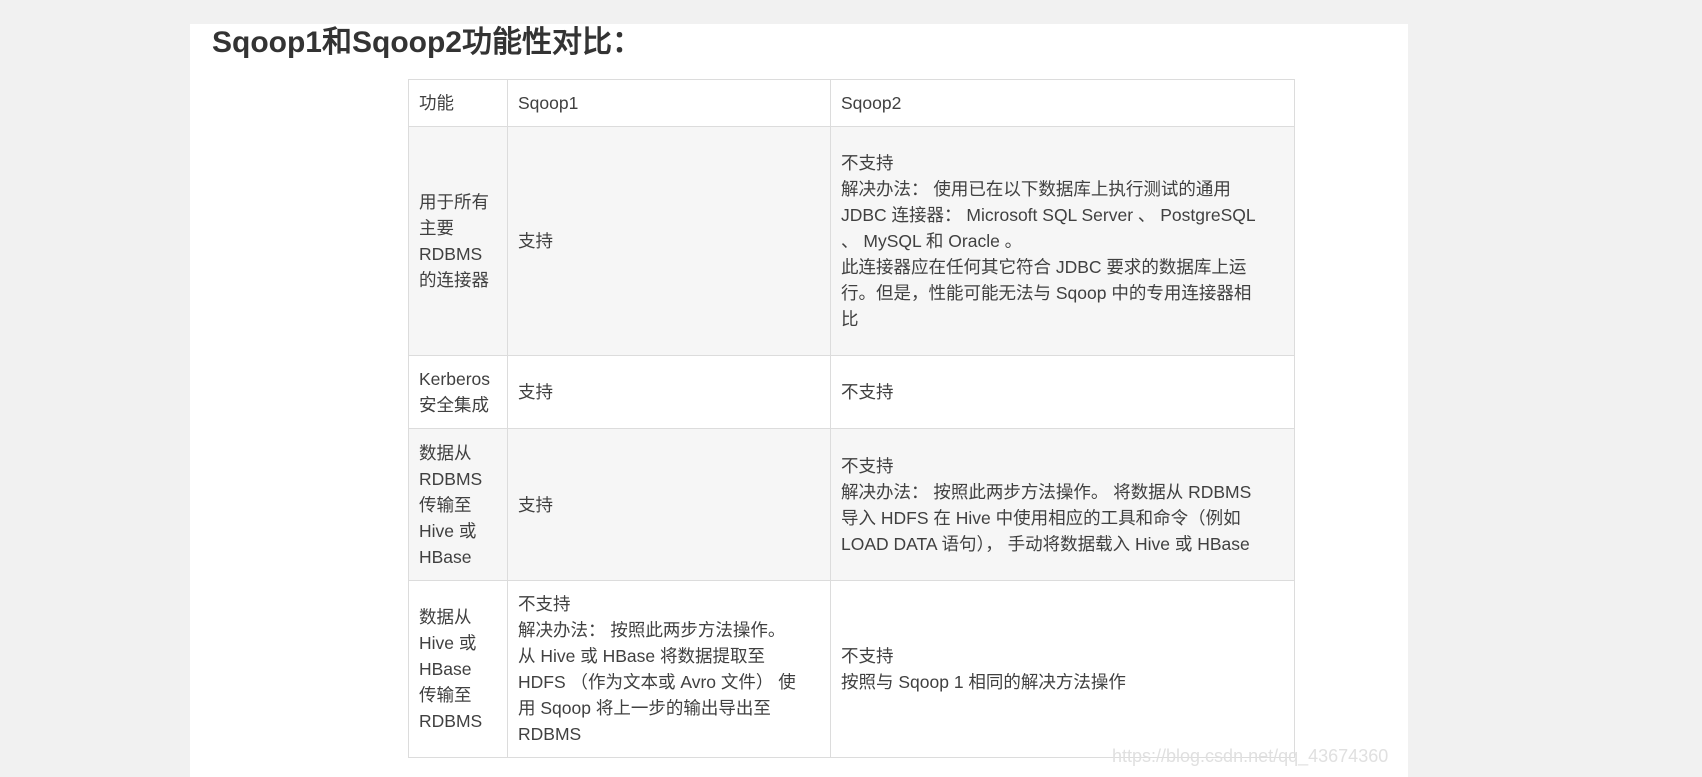 The image size is (1702, 777). What do you see at coordinates (458, 241) in the screenshot?
I see `feature-cell: 用于所有主要 RDBMS 的连接器` at bounding box center [458, 241].